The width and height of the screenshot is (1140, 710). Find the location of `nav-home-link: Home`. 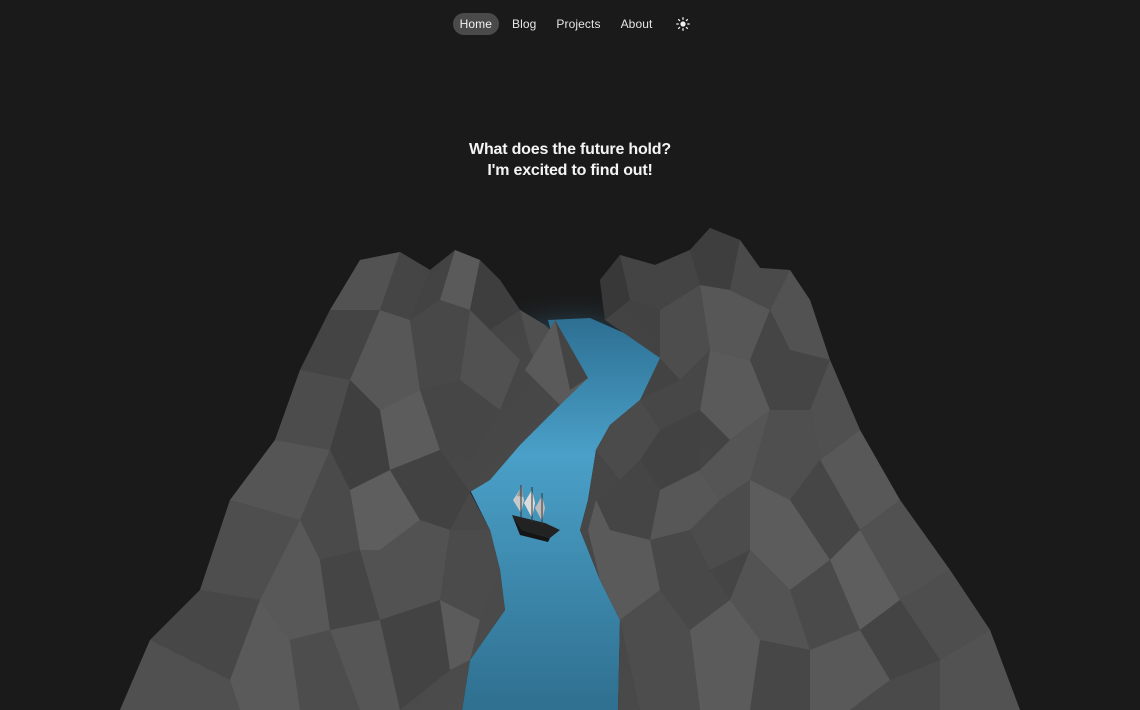

nav-home-link: Home is located at coordinates (475, 24).